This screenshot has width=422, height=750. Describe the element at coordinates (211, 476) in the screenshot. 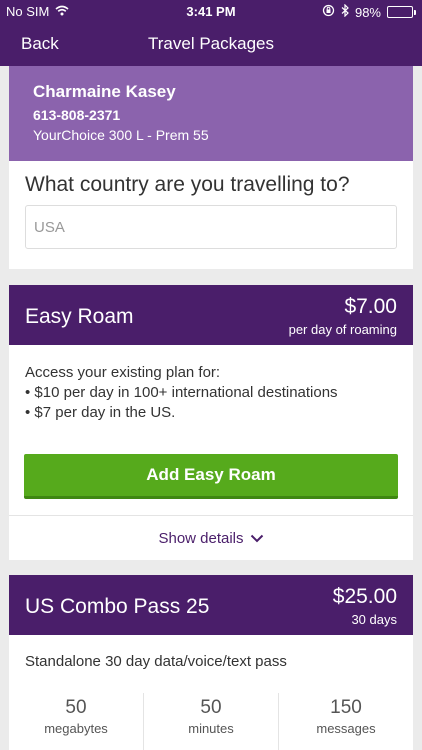

I see `add-easy-roam-button: Add Easy Roam` at that location.